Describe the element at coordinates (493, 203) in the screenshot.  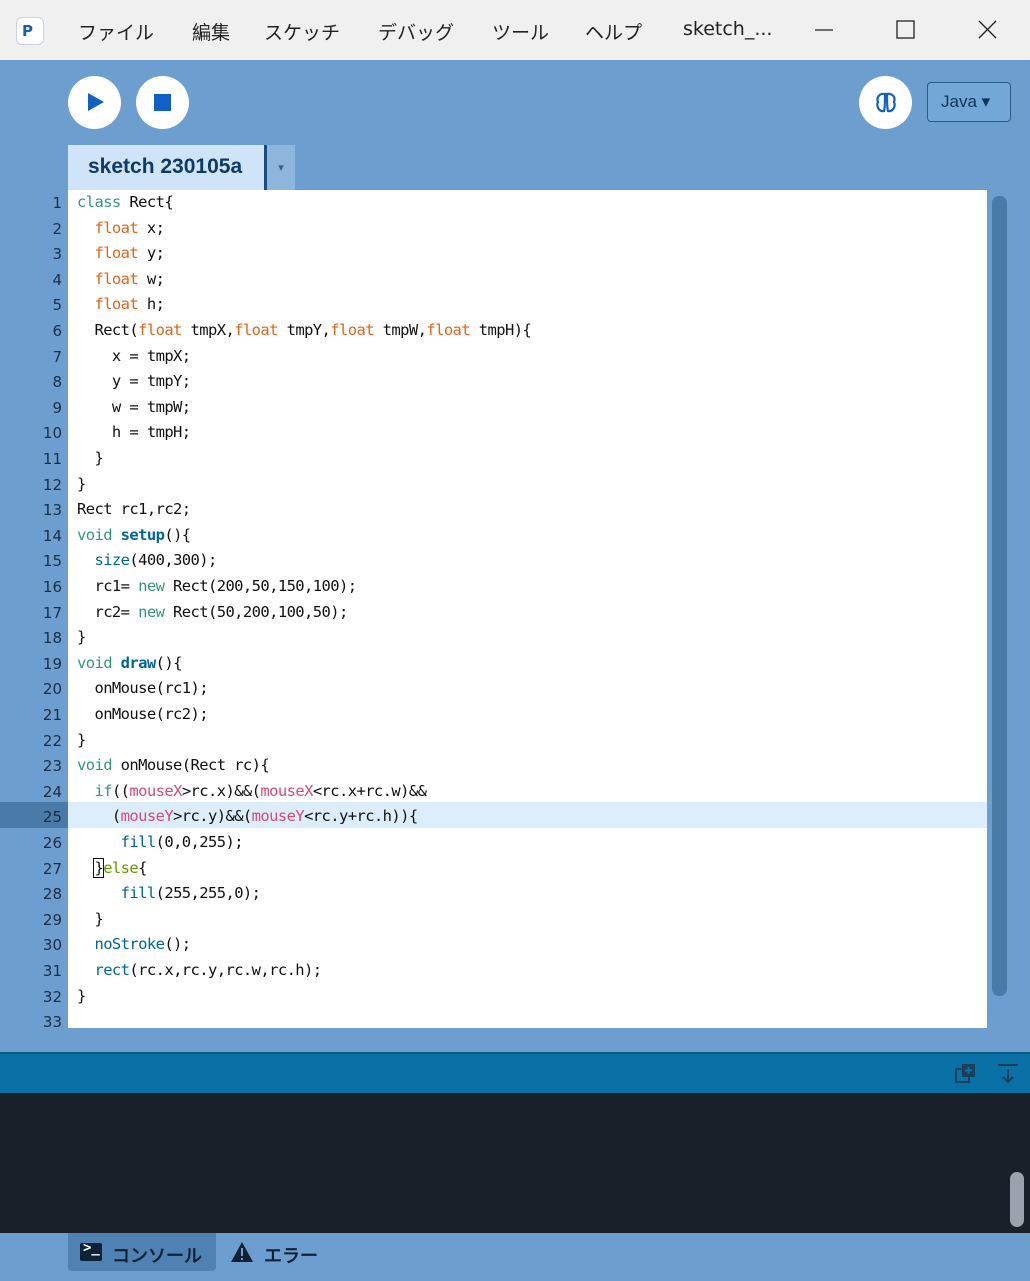
I see `code-line: 1 class Rect{` at that location.